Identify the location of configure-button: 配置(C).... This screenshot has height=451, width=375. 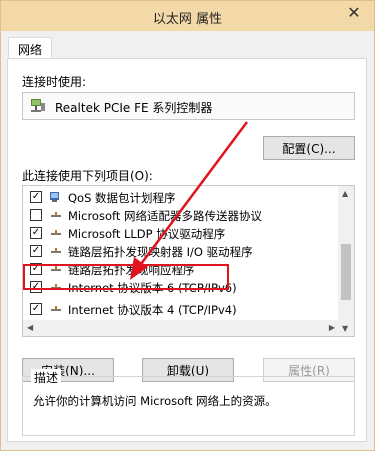
(309, 148).